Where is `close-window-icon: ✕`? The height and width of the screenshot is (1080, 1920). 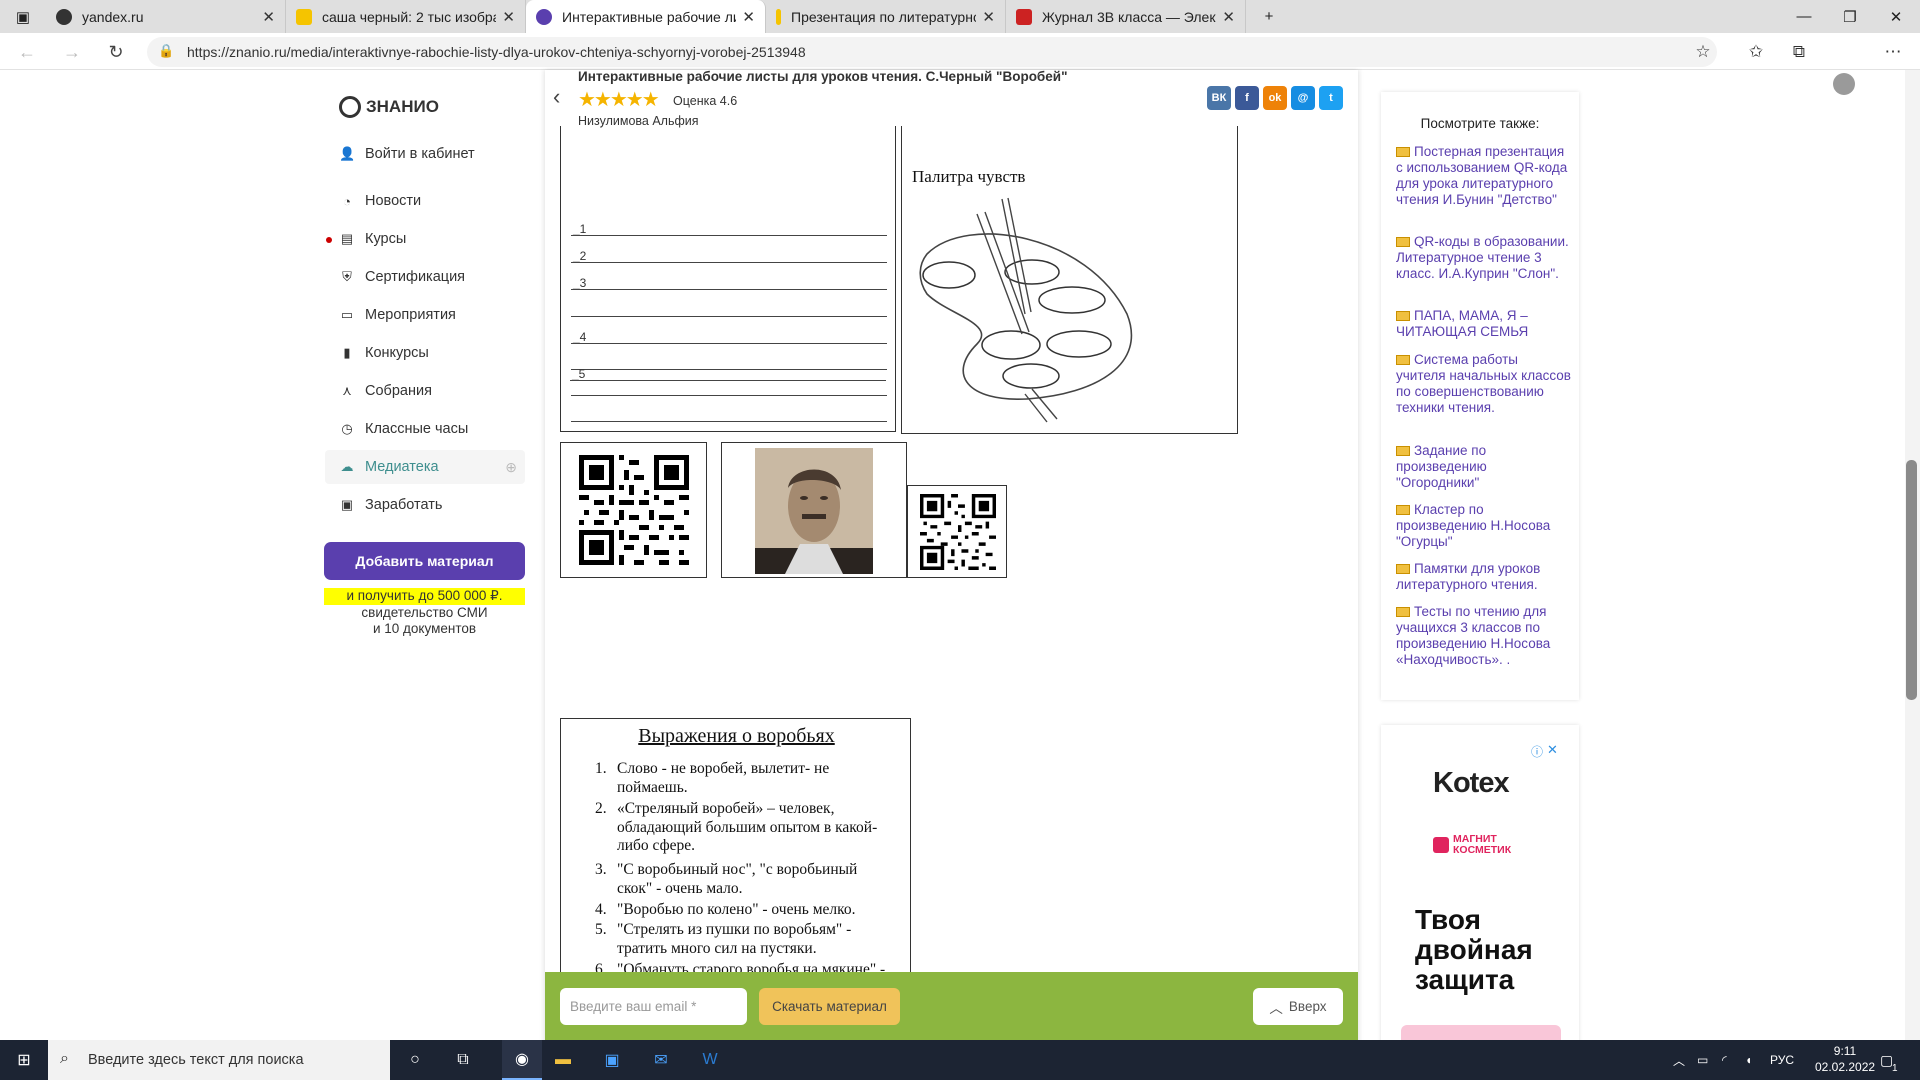
close-window-icon: ✕ is located at coordinates (1896, 16).